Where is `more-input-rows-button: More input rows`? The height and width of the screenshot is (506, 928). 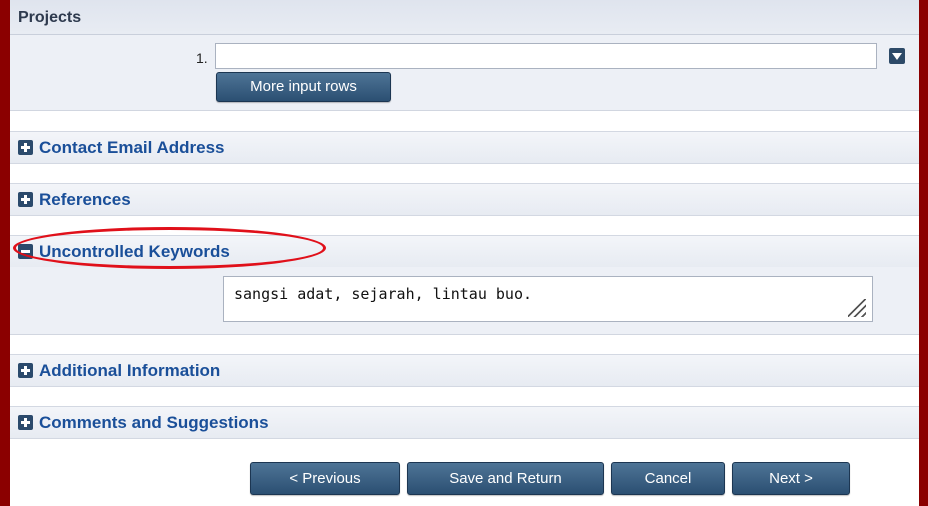
more-input-rows-button: More input rows is located at coordinates (303, 87).